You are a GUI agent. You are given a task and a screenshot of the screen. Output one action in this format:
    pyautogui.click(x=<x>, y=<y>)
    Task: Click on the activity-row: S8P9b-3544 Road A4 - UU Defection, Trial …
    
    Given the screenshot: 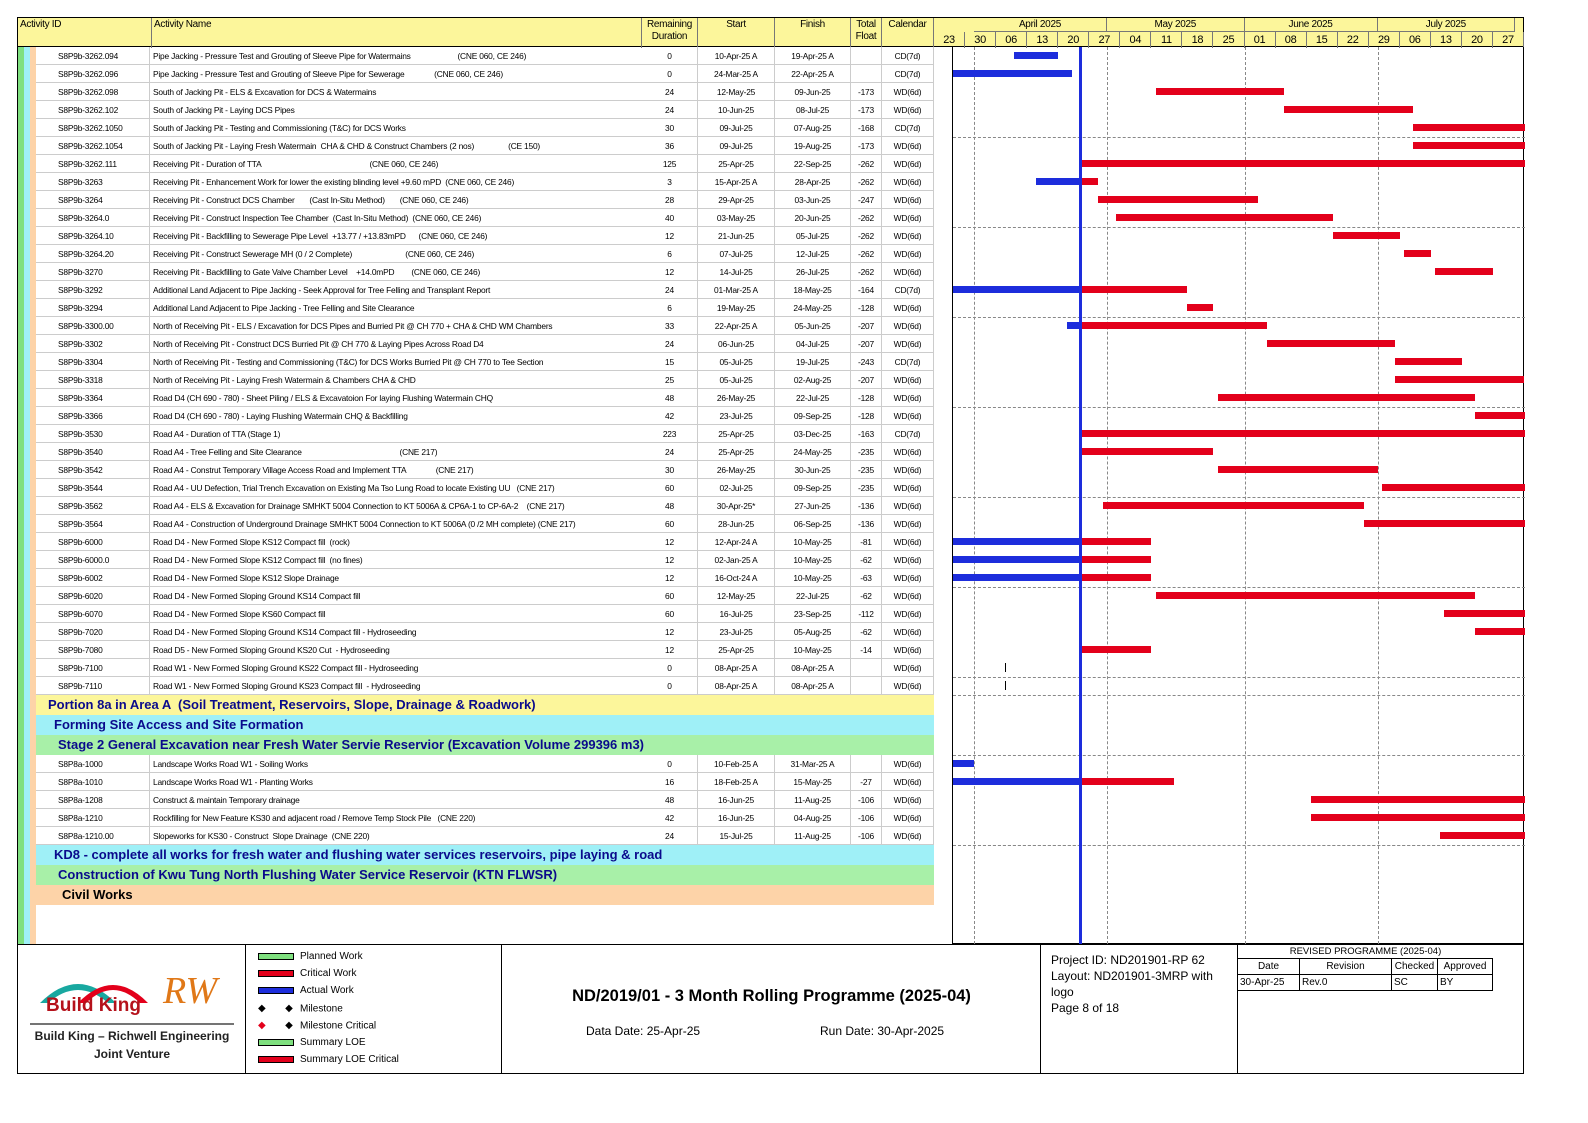 What is the action you would take?
    pyautogui.click(x=485, y=488)
    